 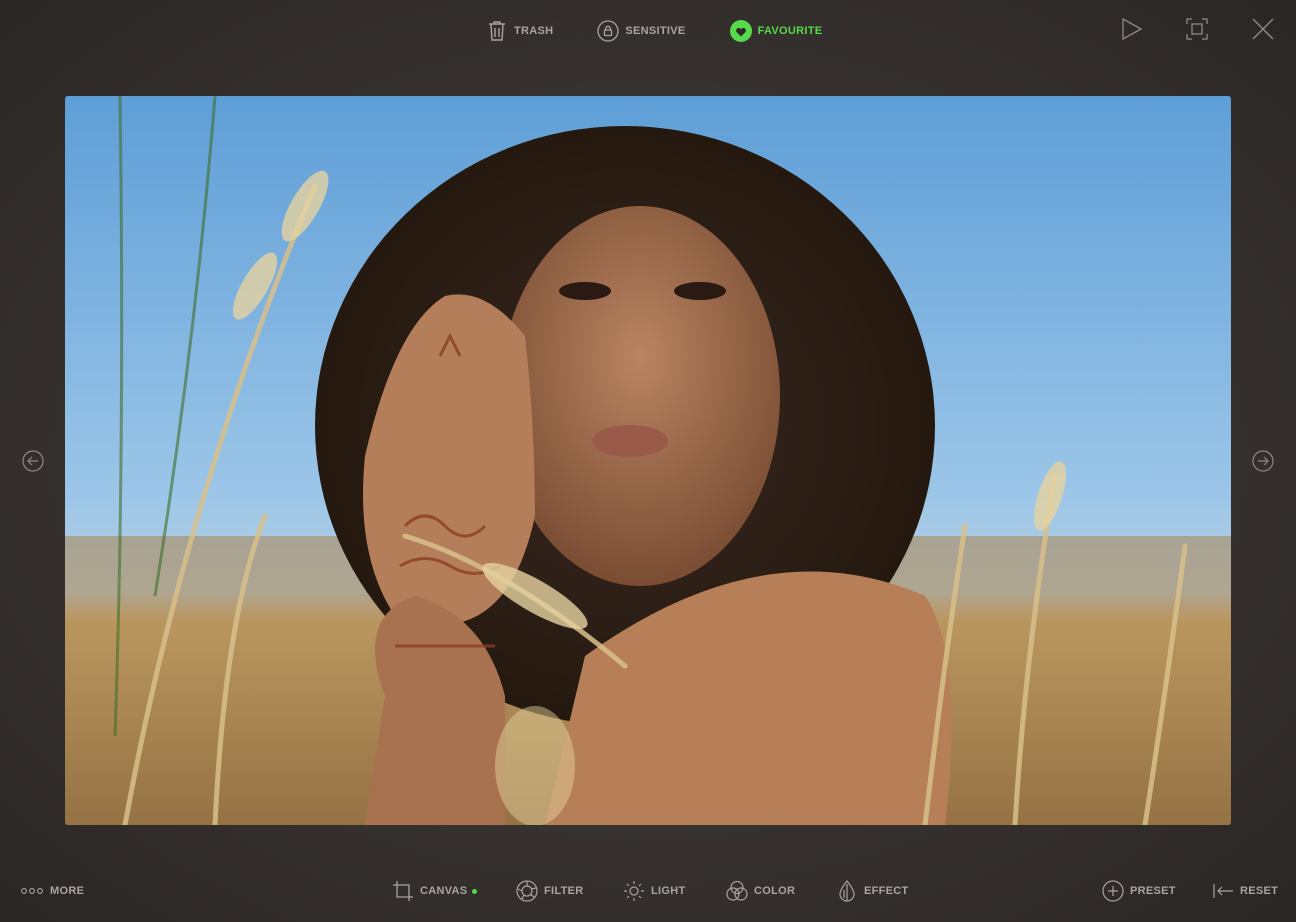 I want to click on favourite-label: FAVOURITE, so click(x=790, y=31).